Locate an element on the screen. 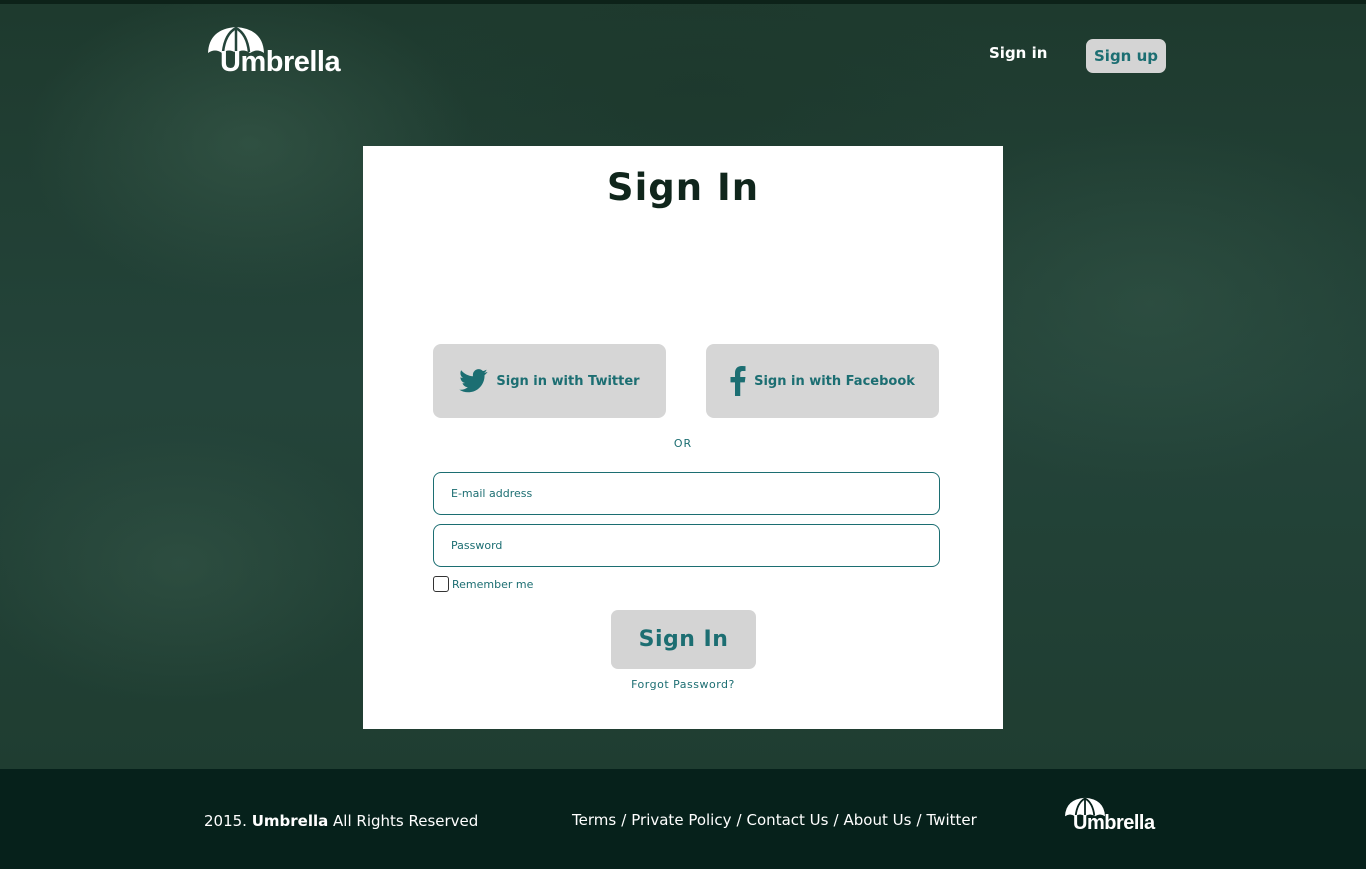 The image size is (1366, 869). signin-title: Sign In is located at coordinates (683, 187).